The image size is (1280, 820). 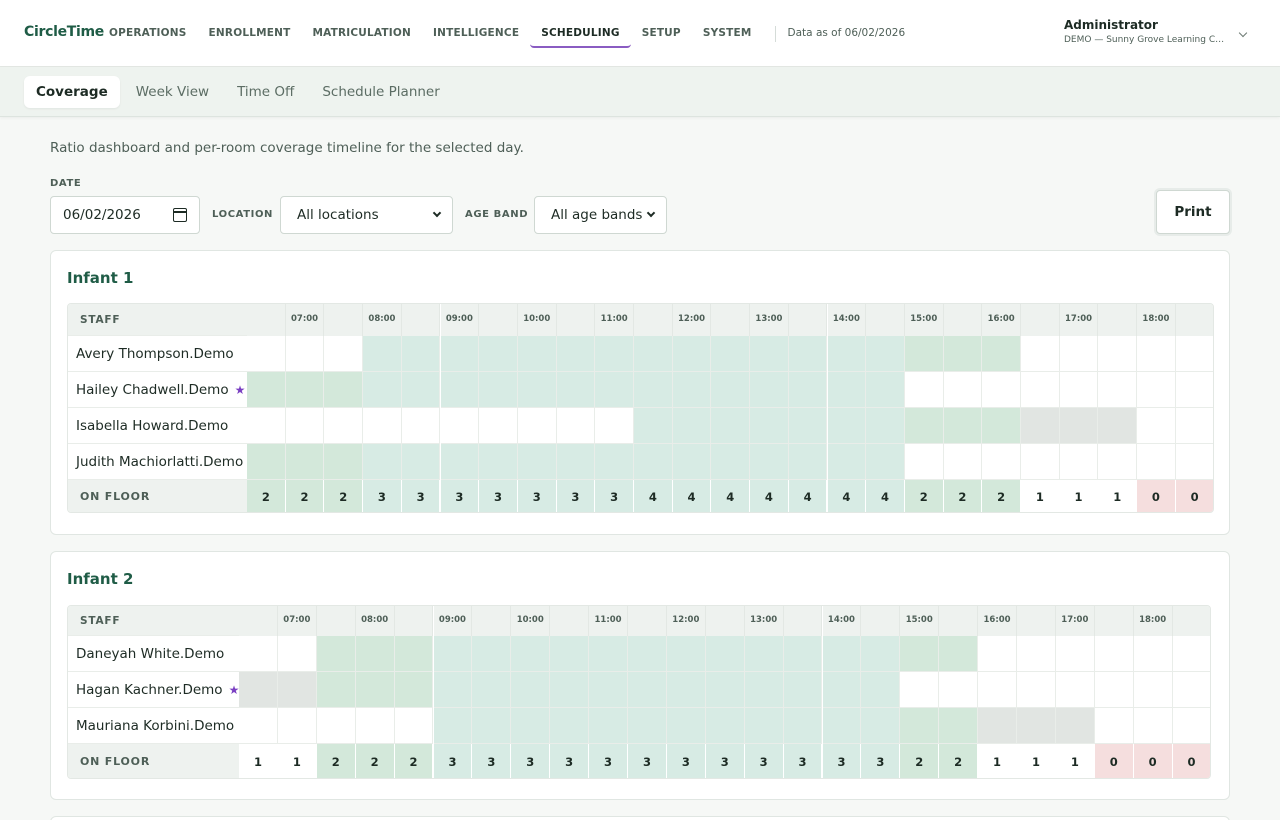 What do you see at coordinates (265, 92) in the screenshot?
I see `tab-time-off: Time Off` at bounding box center [265, 92].